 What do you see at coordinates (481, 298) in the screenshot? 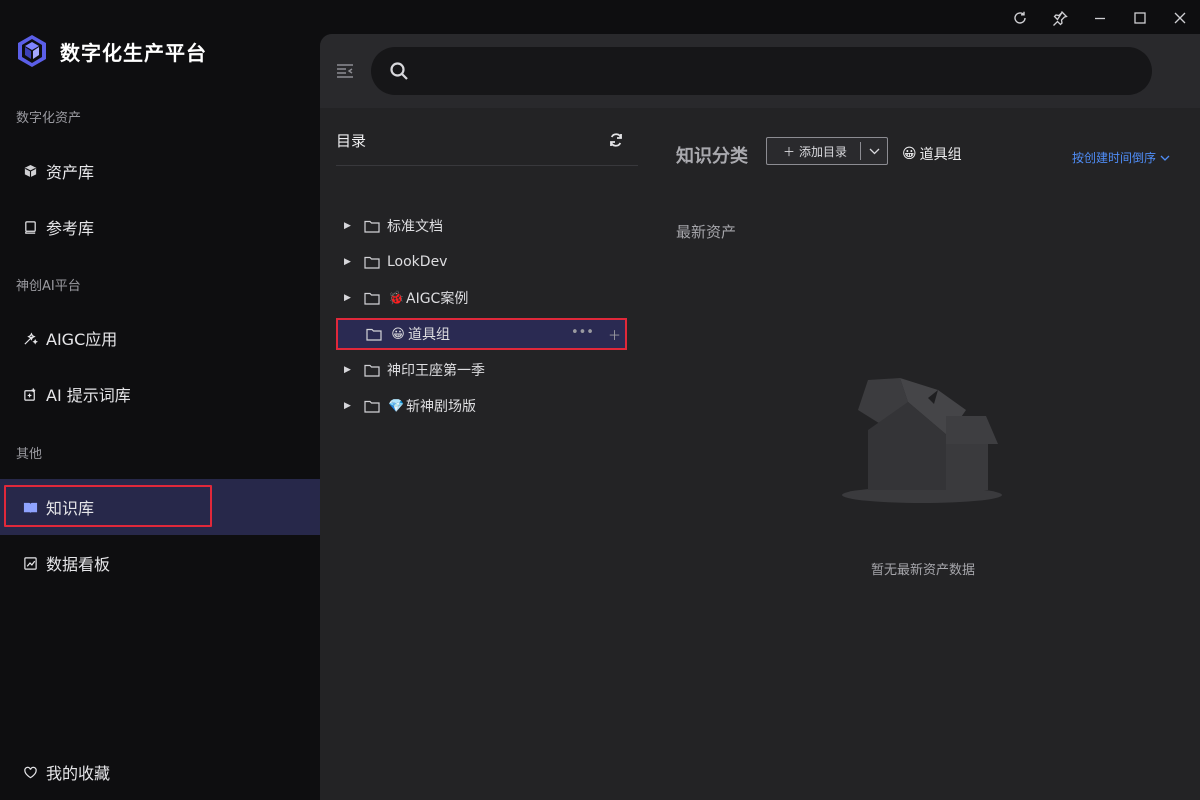
I see `tree-item: ▶ 🐞 AIGC案例` at bounding box center [481, 298].